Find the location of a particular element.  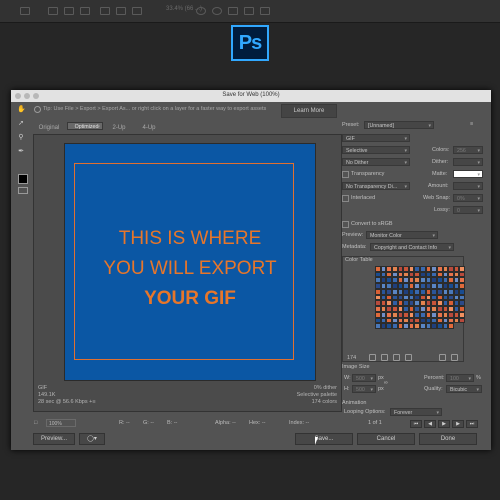

color-table-grid is located at coordinates (420, 297).